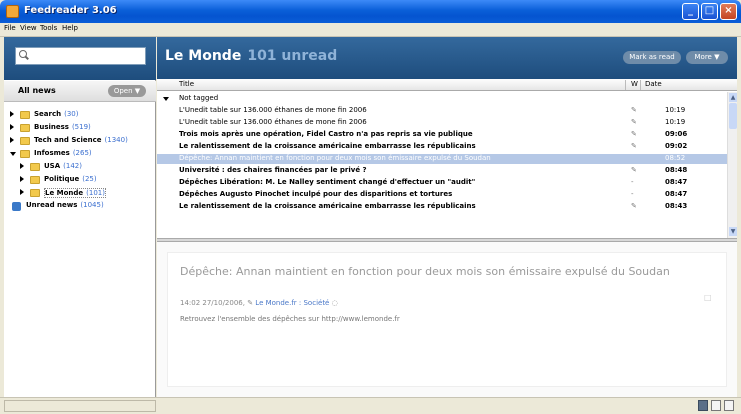 This screenshot has width=741, height=414. What do you see at coordinates (72, 166) in the screenshot?
I see `sidebar-item-count: (142)` at bounding box center [72, 166].